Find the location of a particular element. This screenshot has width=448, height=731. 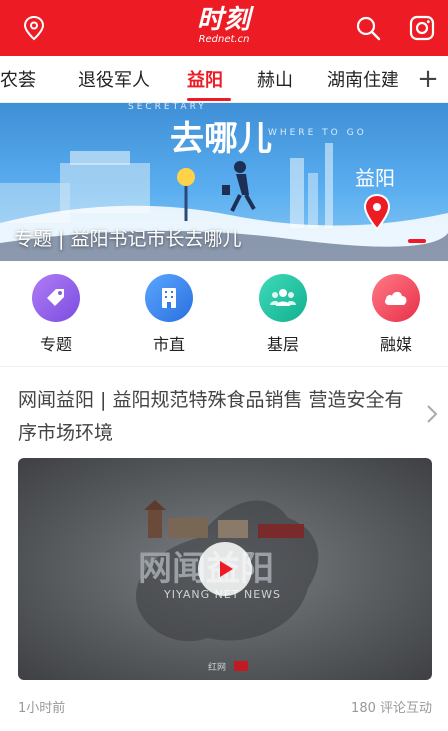

shortcut-jiceng: 基层 is located at coordinates (283, 314).